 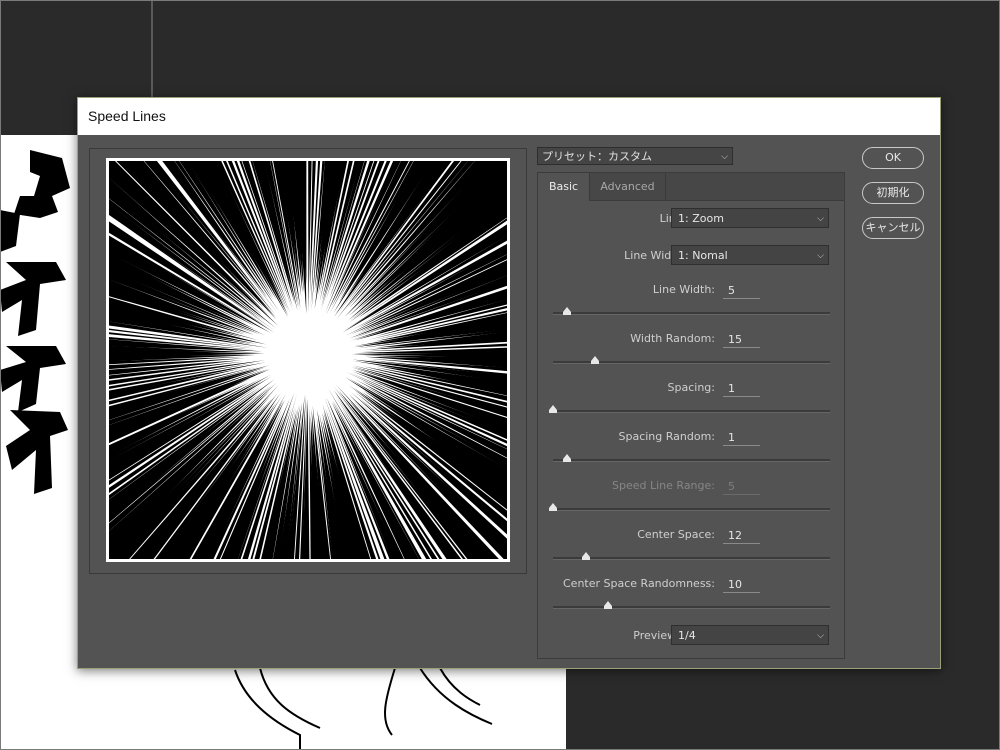 I want to click on spacing-slider-thumb, so click(x=553, y=409).